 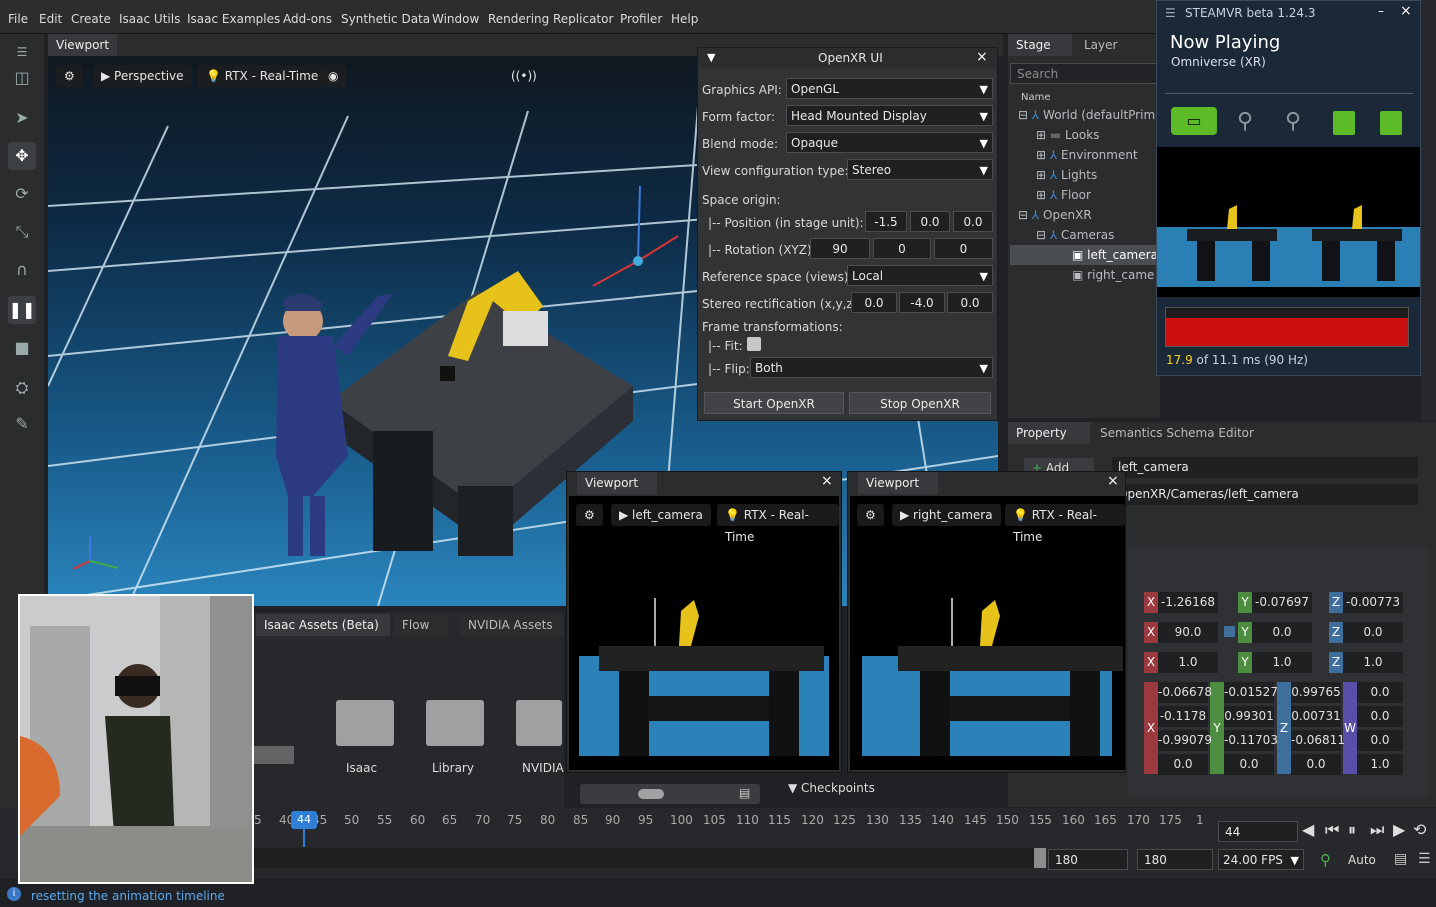 What do you see at coordinates (518, 19) in the screenshot?
I see `menu-rendering: Rendering` at bounding box center [518, 19].